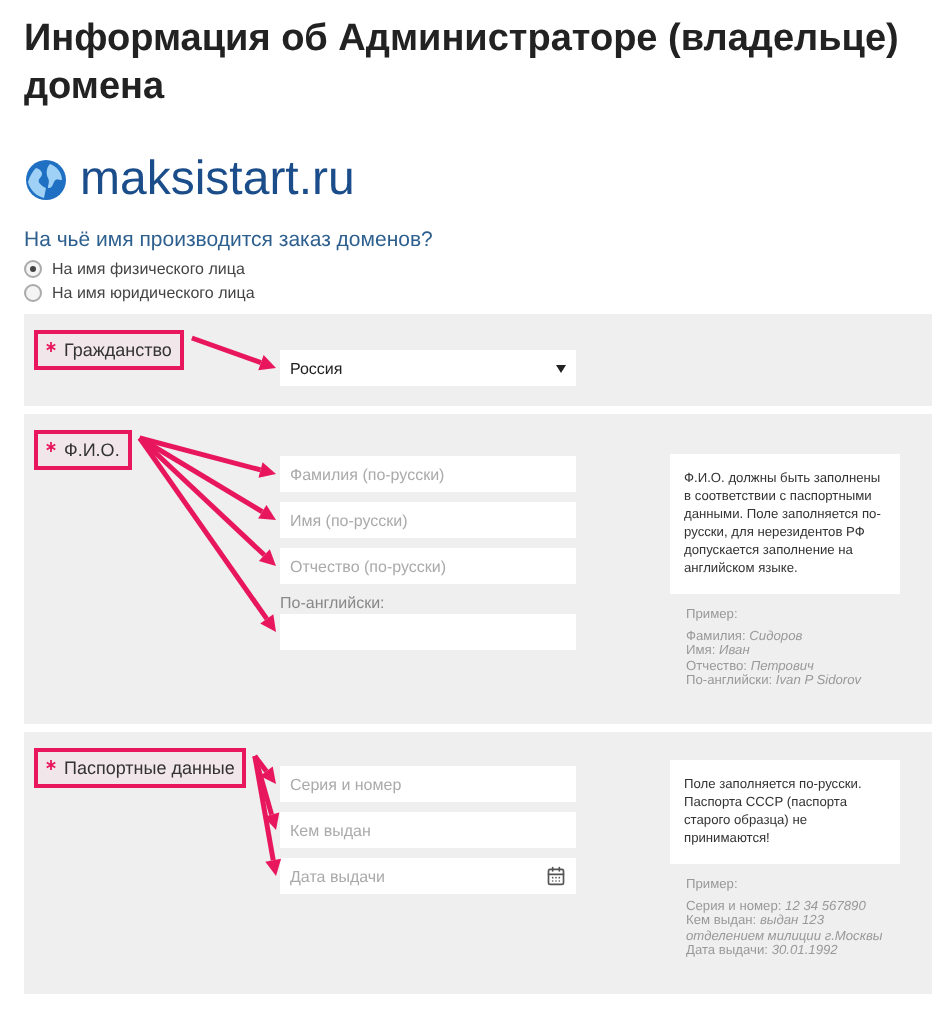  Describe the element at coordinates (46, 180) in the screenshot. I see `globe-icon` at that location.